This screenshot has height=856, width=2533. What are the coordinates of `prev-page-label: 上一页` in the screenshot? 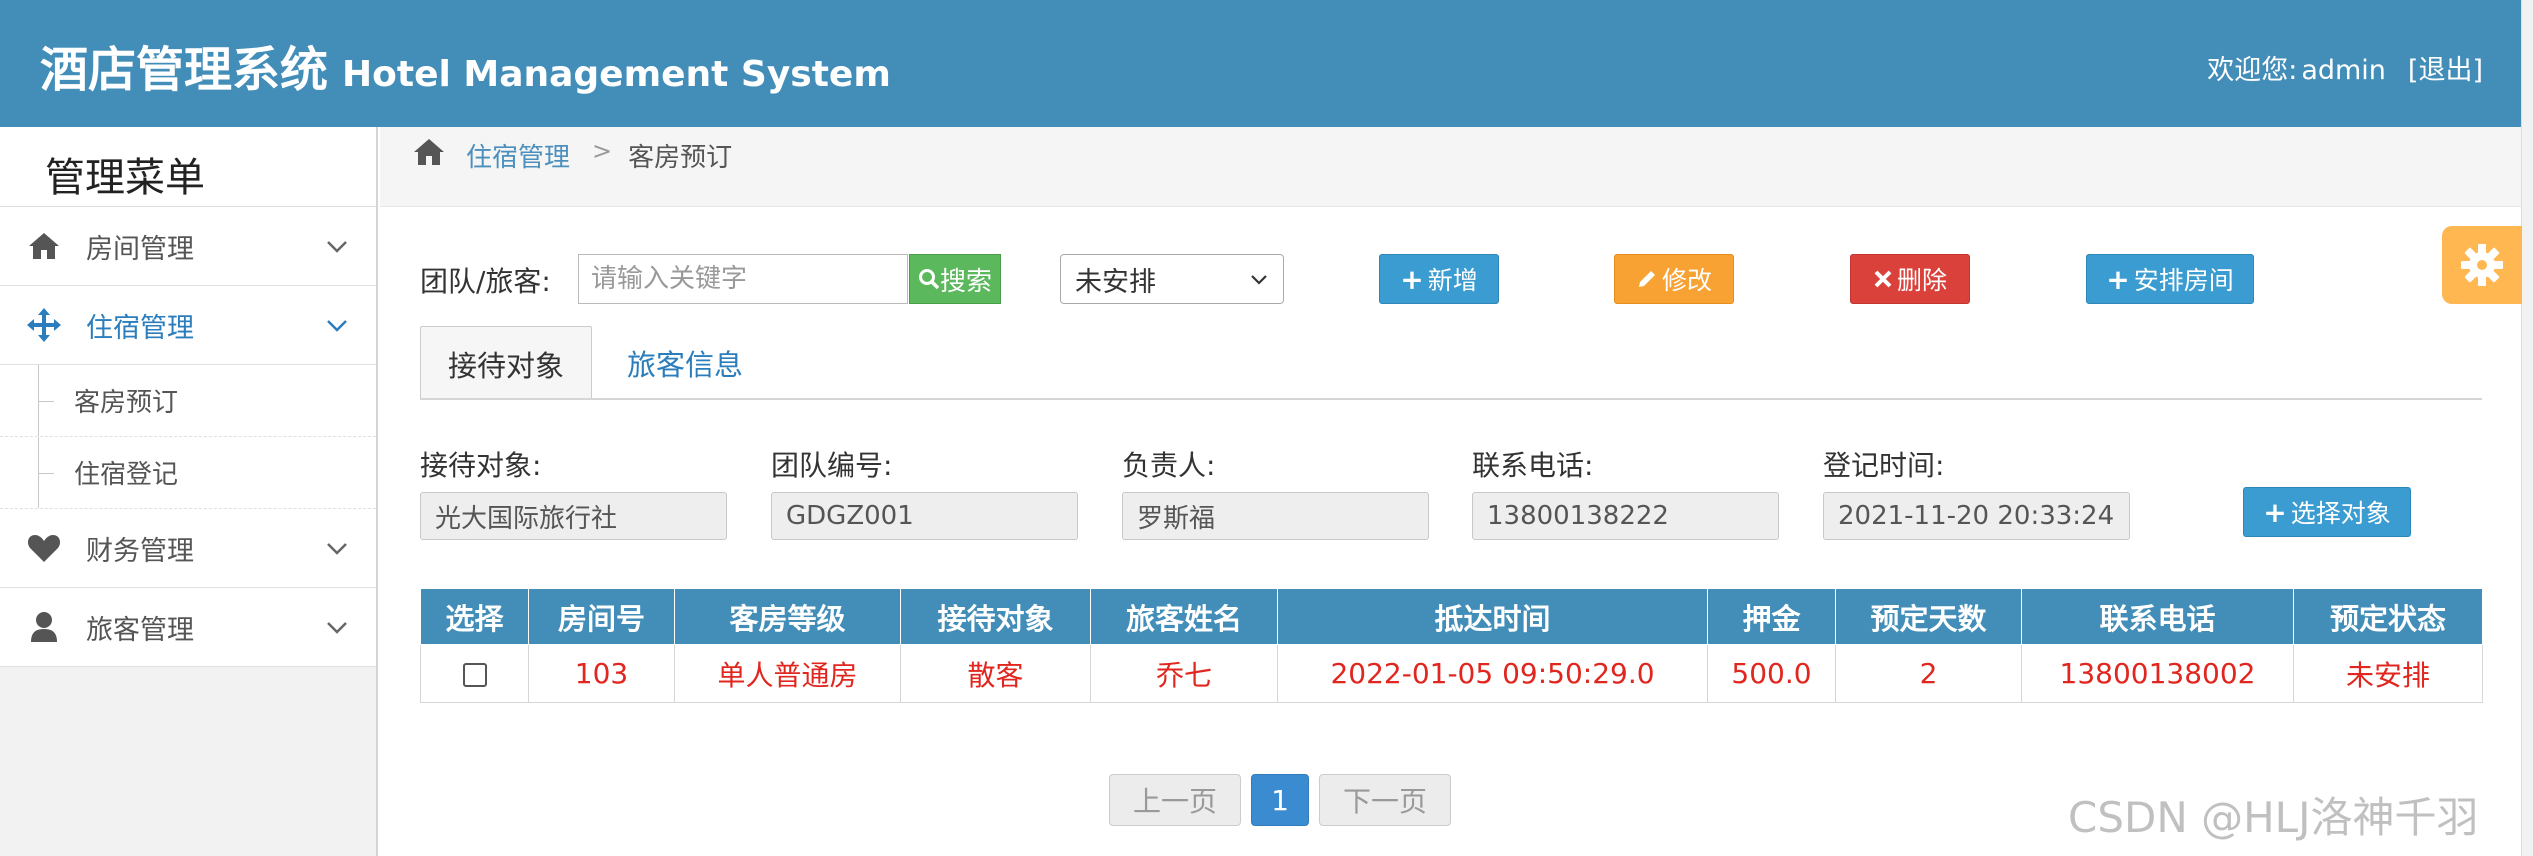 It's located at (1174, 801).